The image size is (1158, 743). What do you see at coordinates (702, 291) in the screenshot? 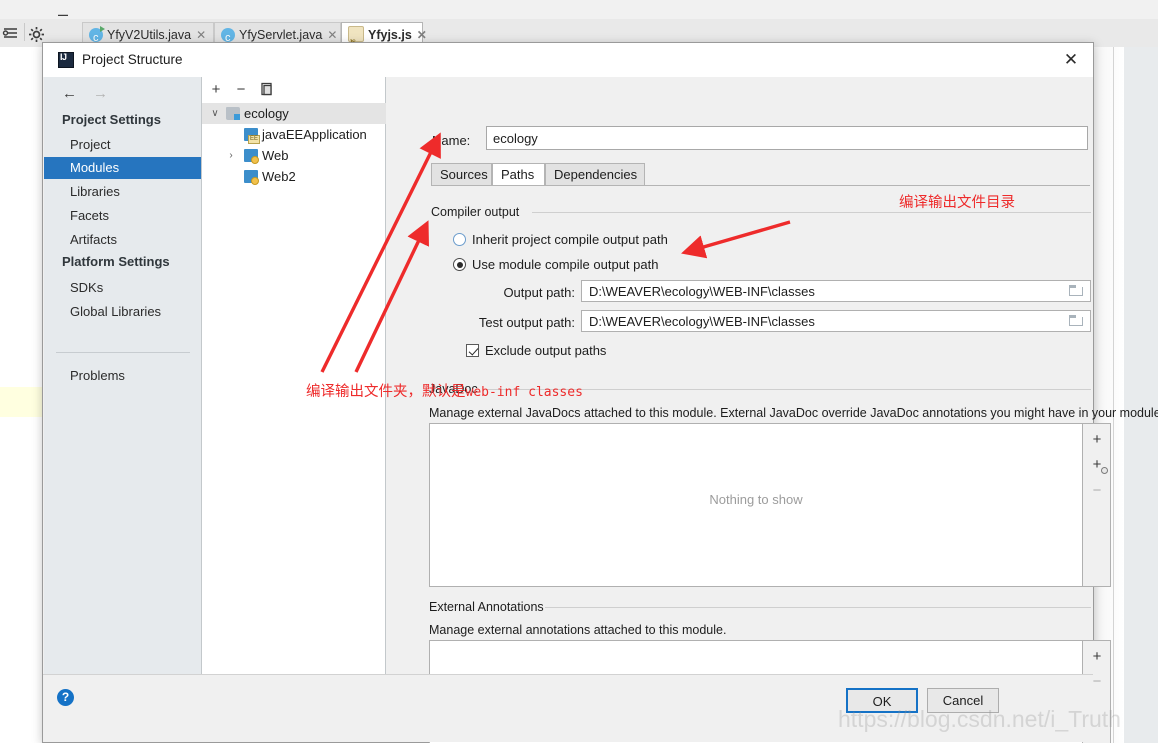
I see `output-path-value: D:\WEAVER\ecology\WEB-INF\classes` at bounding box center [702, 291].